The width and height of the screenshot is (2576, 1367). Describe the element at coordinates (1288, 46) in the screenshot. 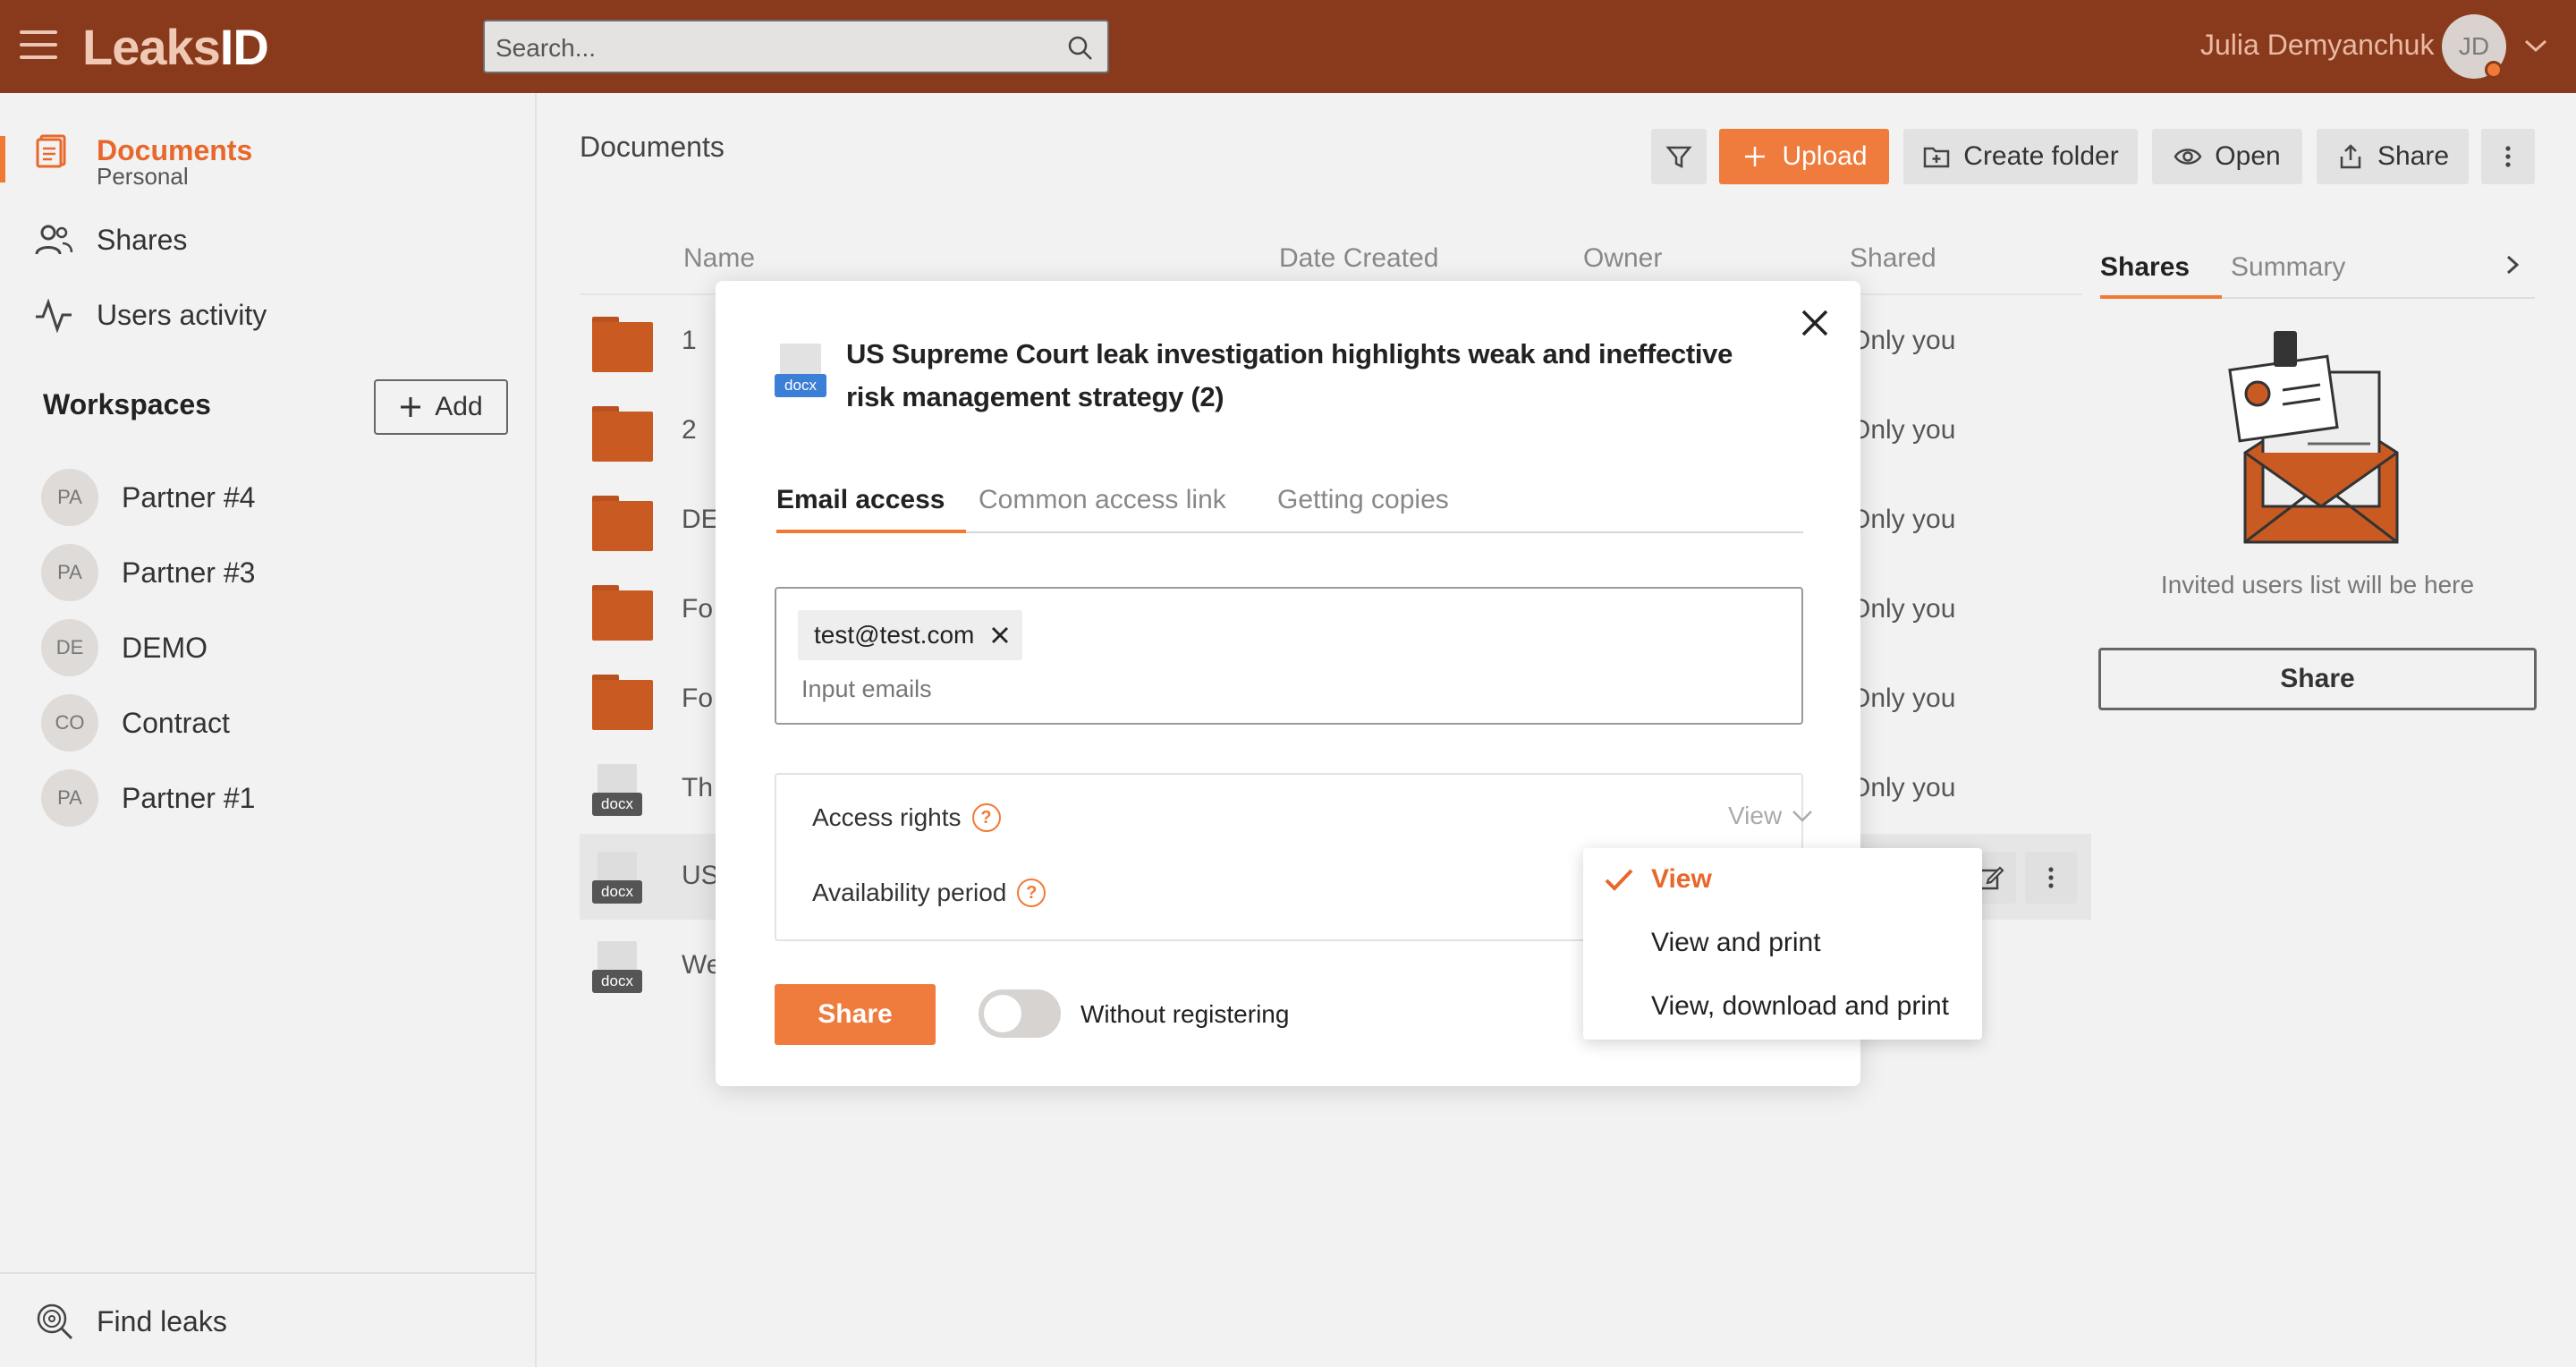

I see `top-bar: LeaksID Julia Demyanchuk JD` at that location.